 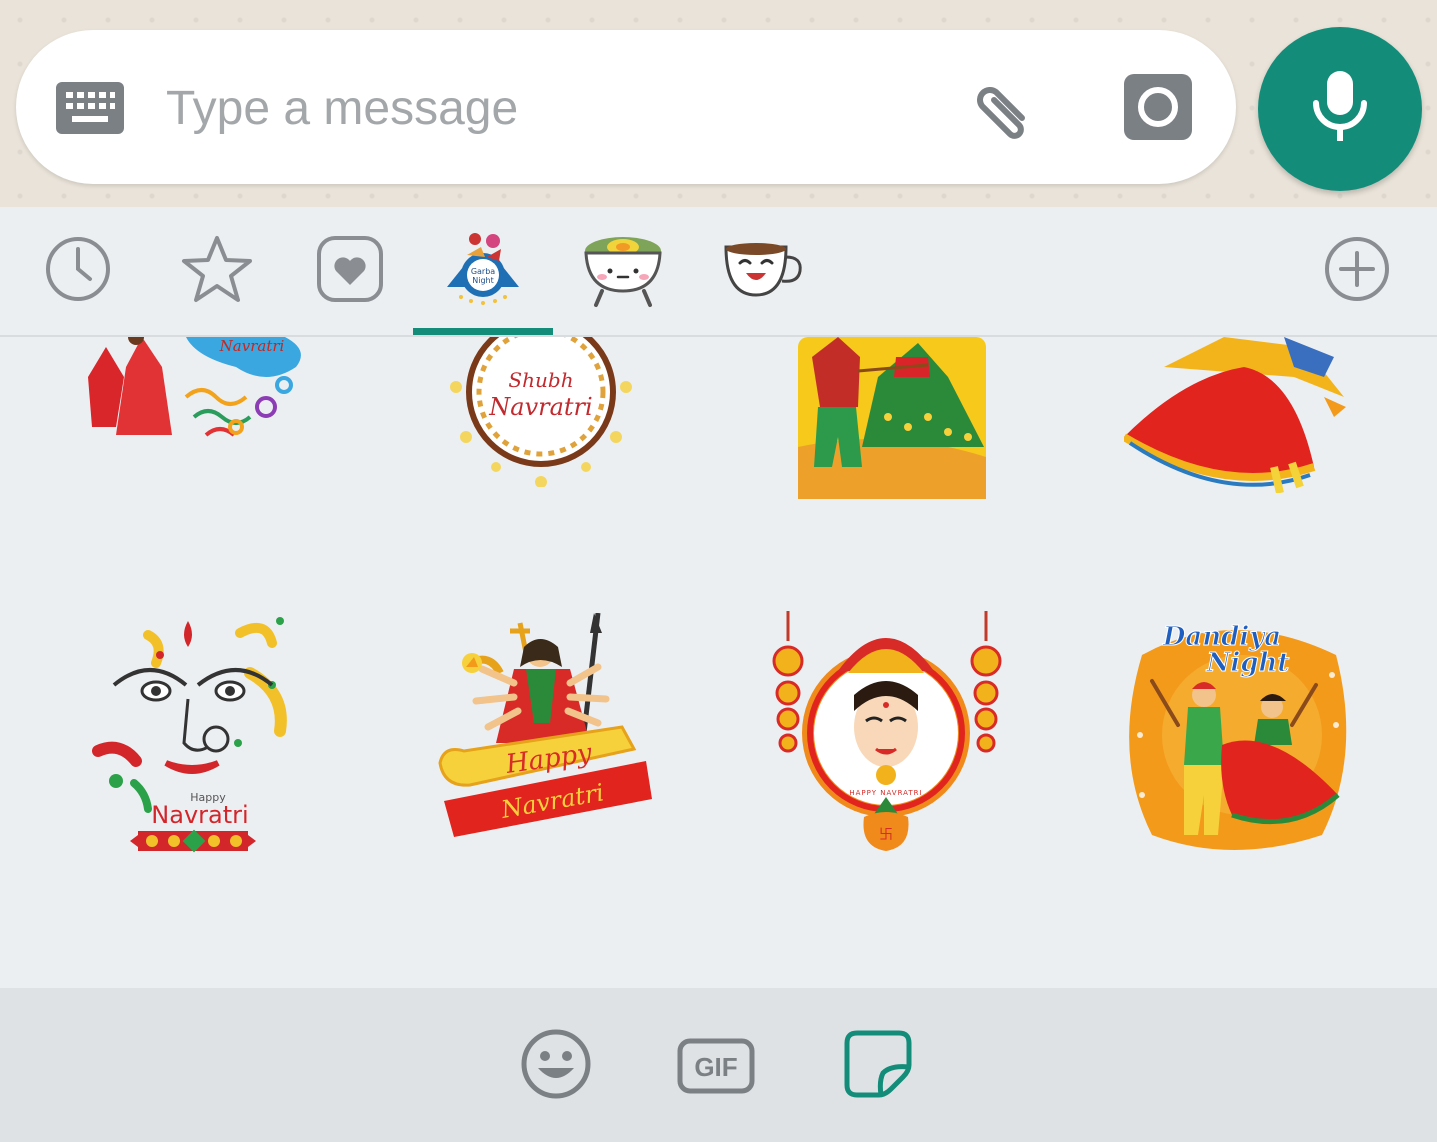 I want to click on coffee-cup-sticker-pack-icon, so click(x=763, y=271).